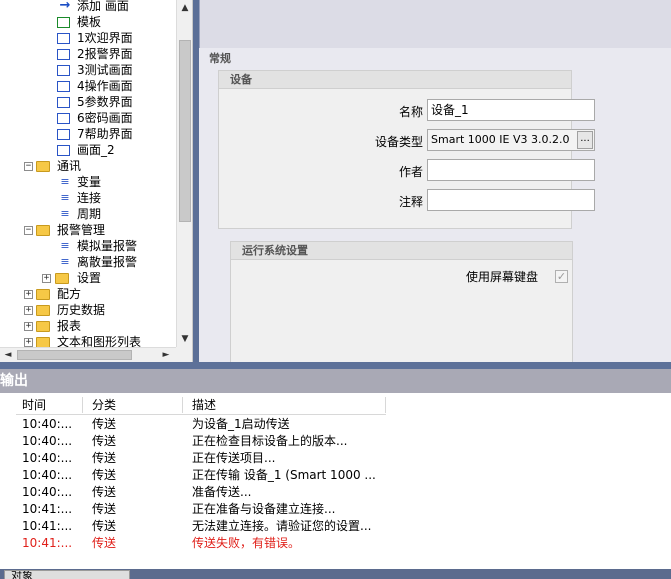 Image resolution: width=671 pixels, height=579 pixels. I want to click on tree-item: − 通讯, so click(88, 166).